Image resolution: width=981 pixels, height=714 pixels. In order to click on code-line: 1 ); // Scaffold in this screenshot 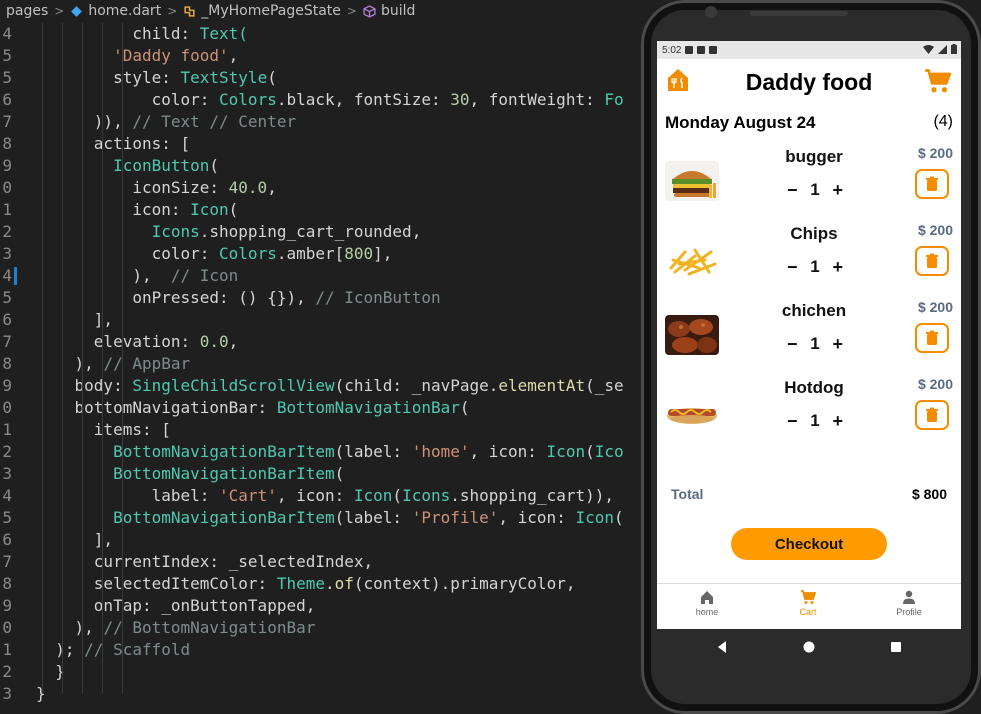, I will do `click(322, 650)`.